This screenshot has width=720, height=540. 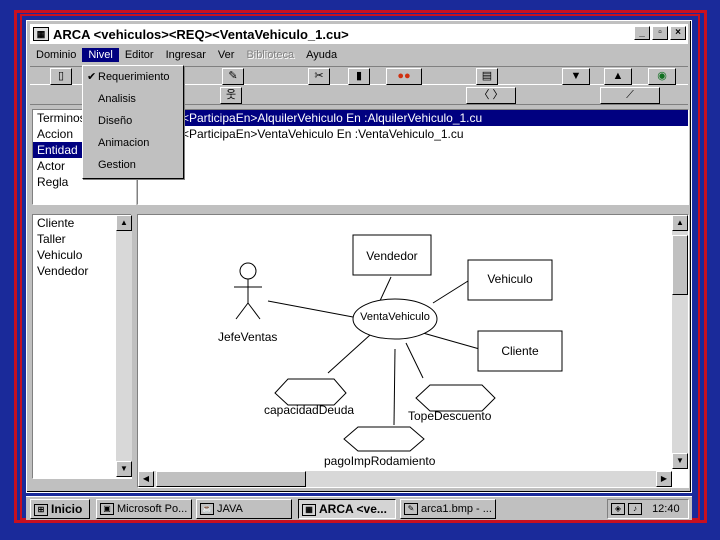 What do you see at coordinates (678, 33) in the screenshot?
I see `close-button: ×` at bounding box center [678, 33].